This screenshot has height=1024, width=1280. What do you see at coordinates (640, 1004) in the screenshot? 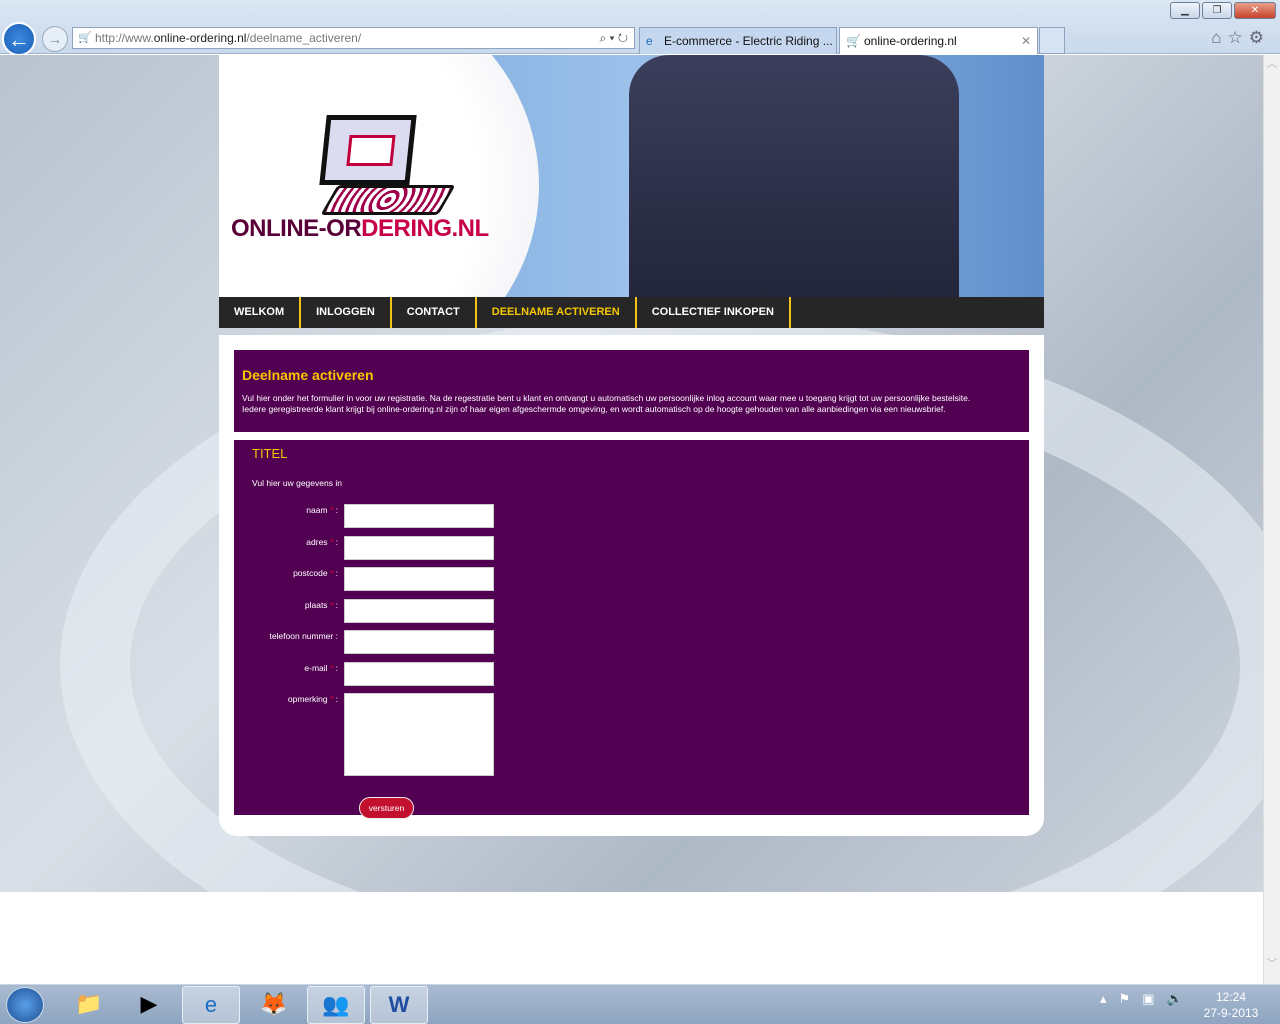
I see `taskbar: 📁 ▶ e 🦊 👥 W ▴⚑▣🔈 12:24 27-9-2013` at bounding box center [640, 1004].